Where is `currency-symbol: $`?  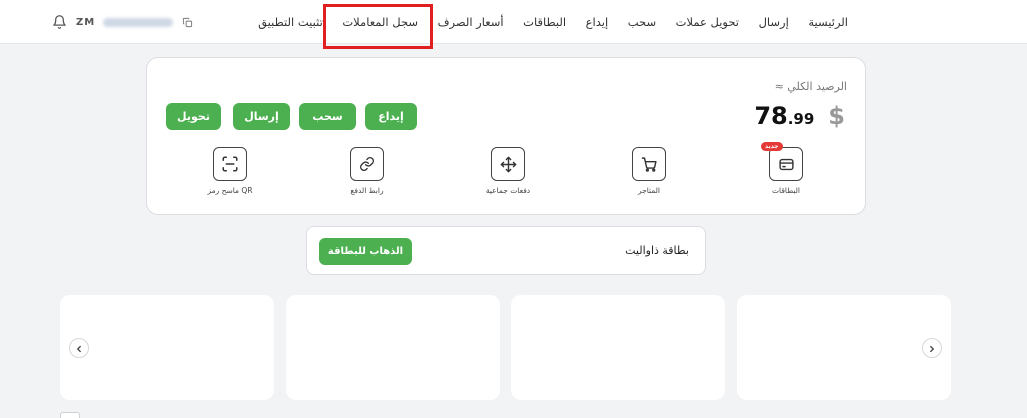
currency-symbol: $ is located at coordinates (836, 116).